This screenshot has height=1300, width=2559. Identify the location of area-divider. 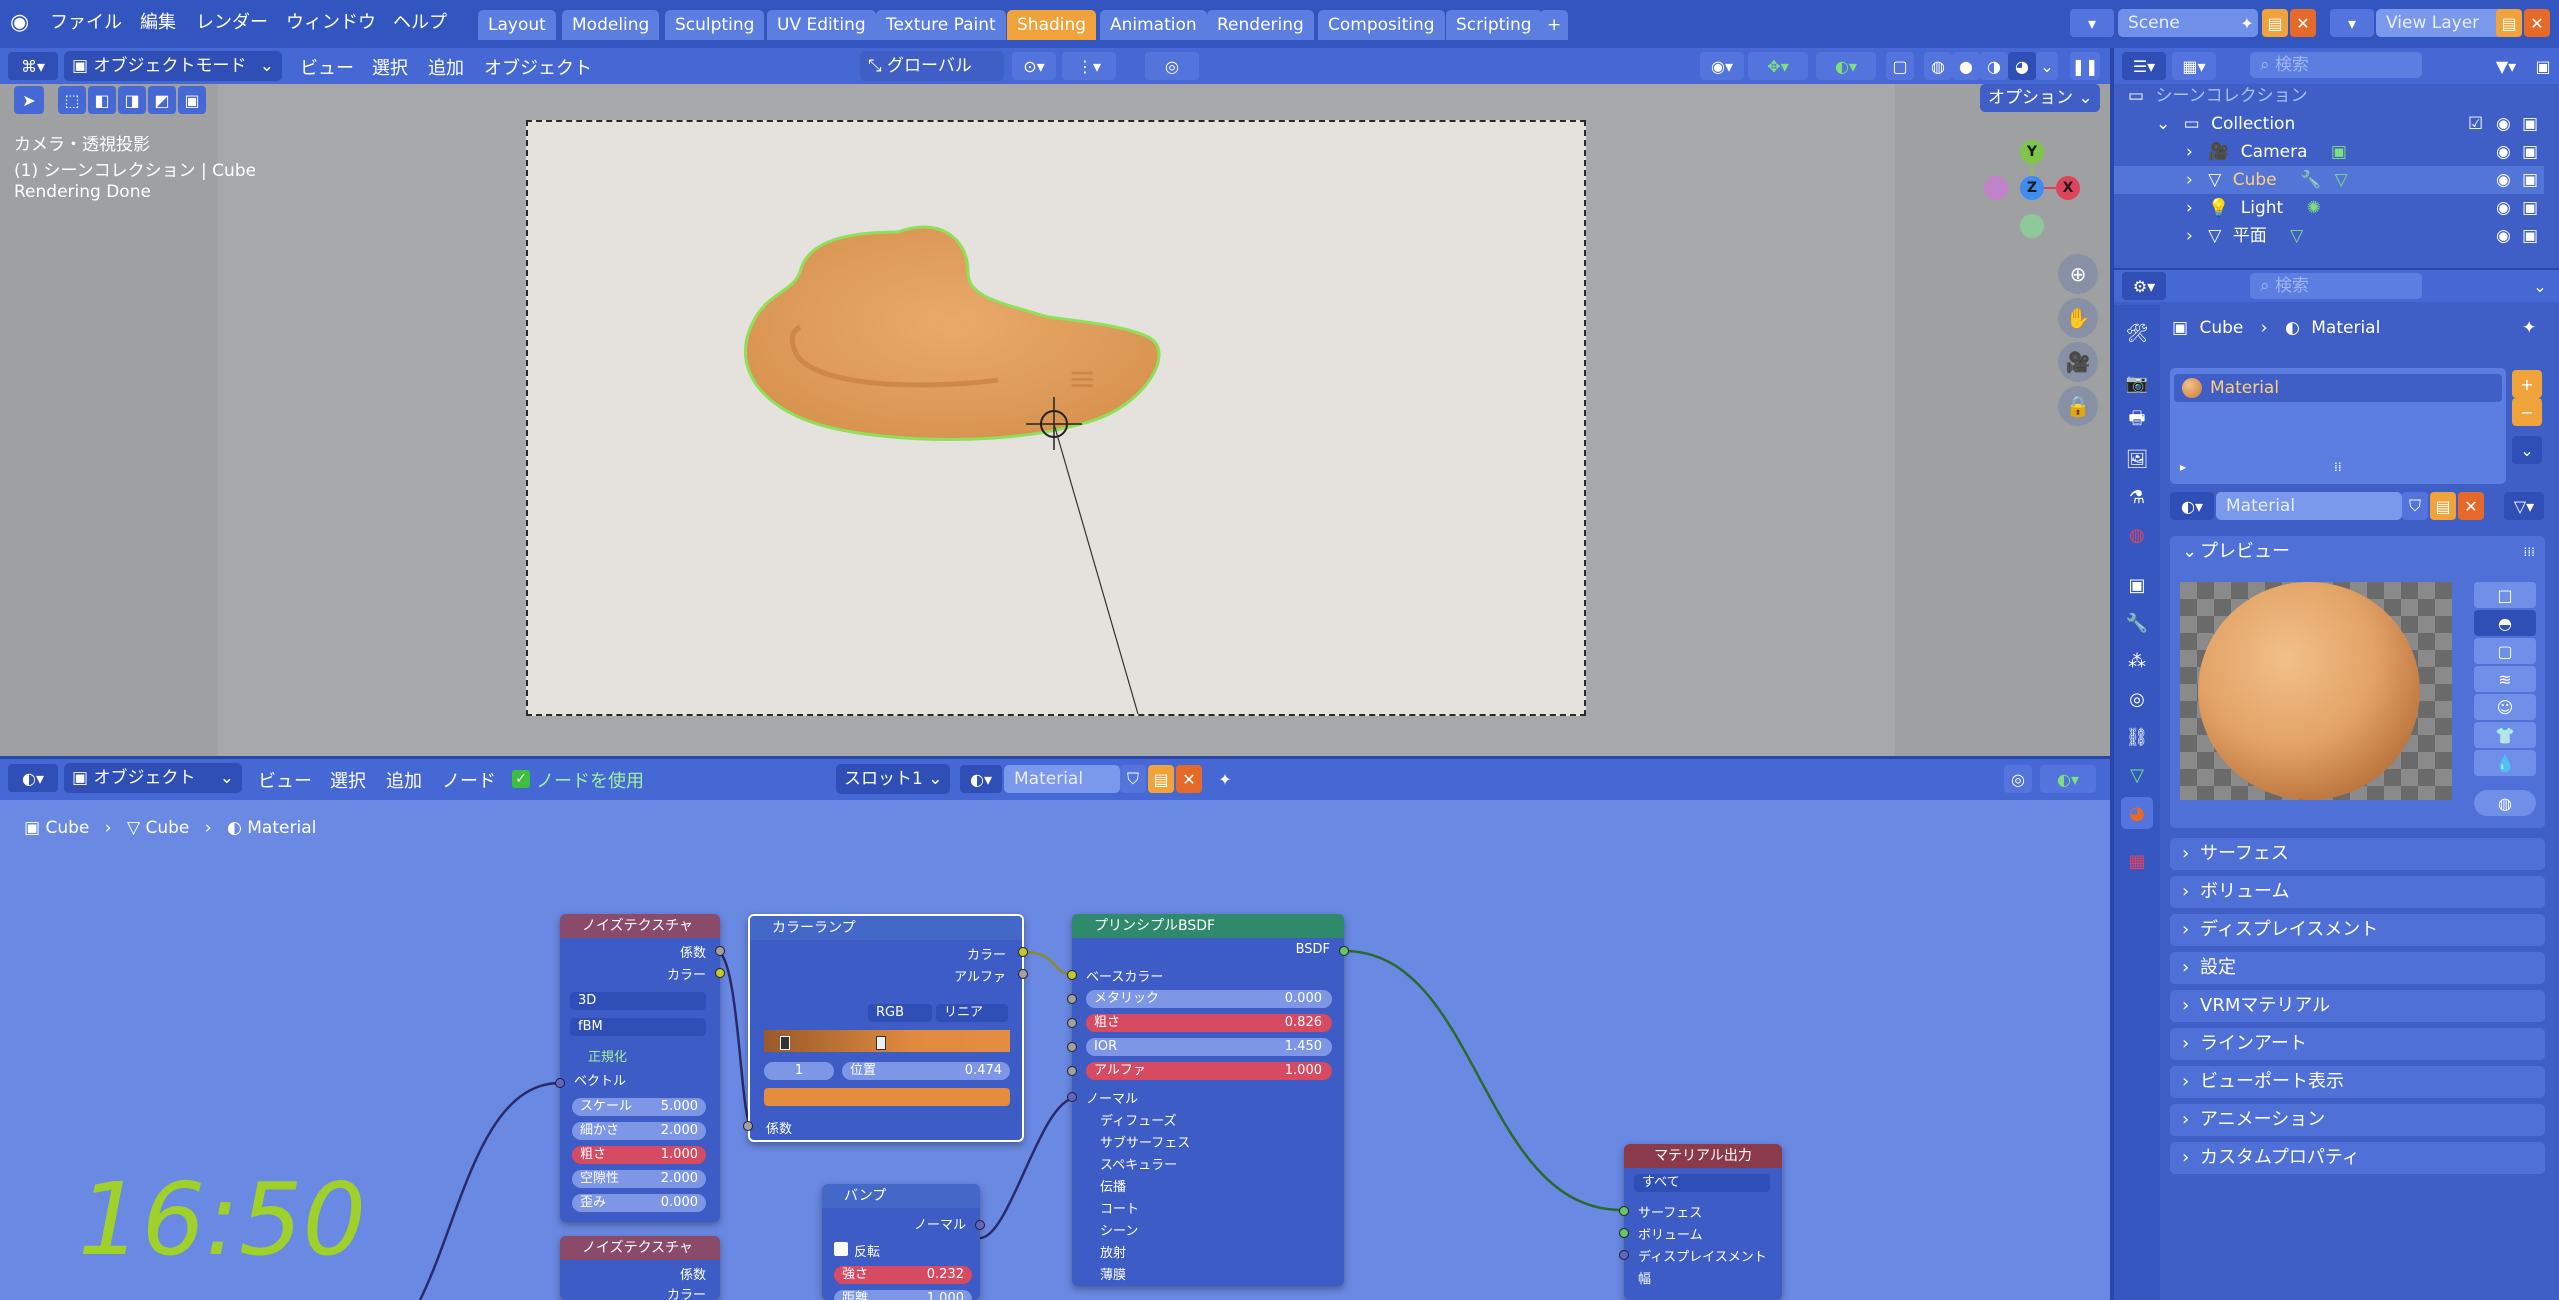
(1055, 757).